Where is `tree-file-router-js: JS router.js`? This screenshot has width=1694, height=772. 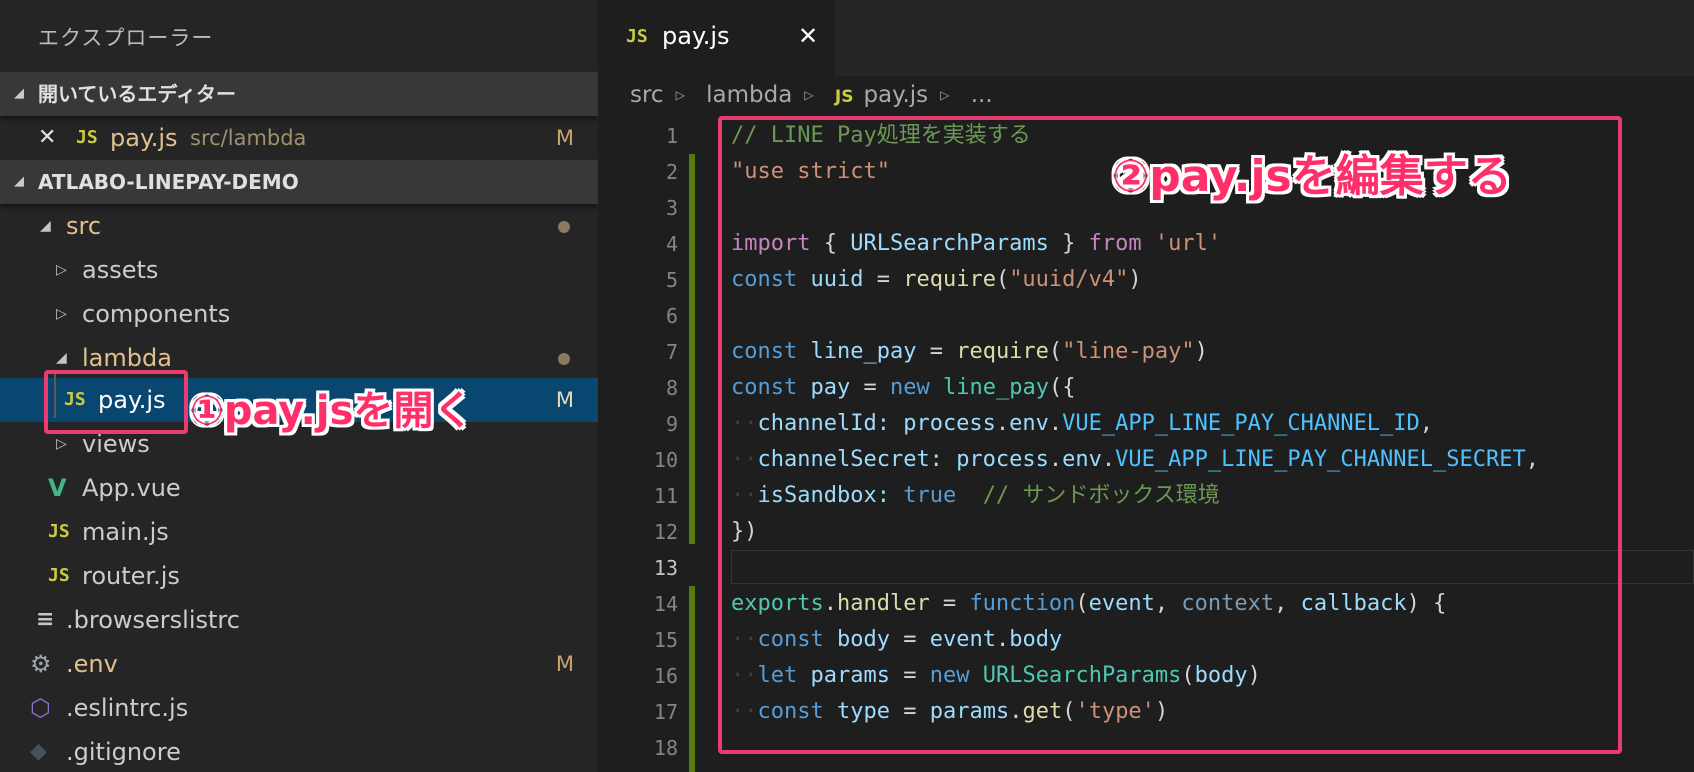
tree-file-router-js: JS router.js is located at coordinates (299, 576).